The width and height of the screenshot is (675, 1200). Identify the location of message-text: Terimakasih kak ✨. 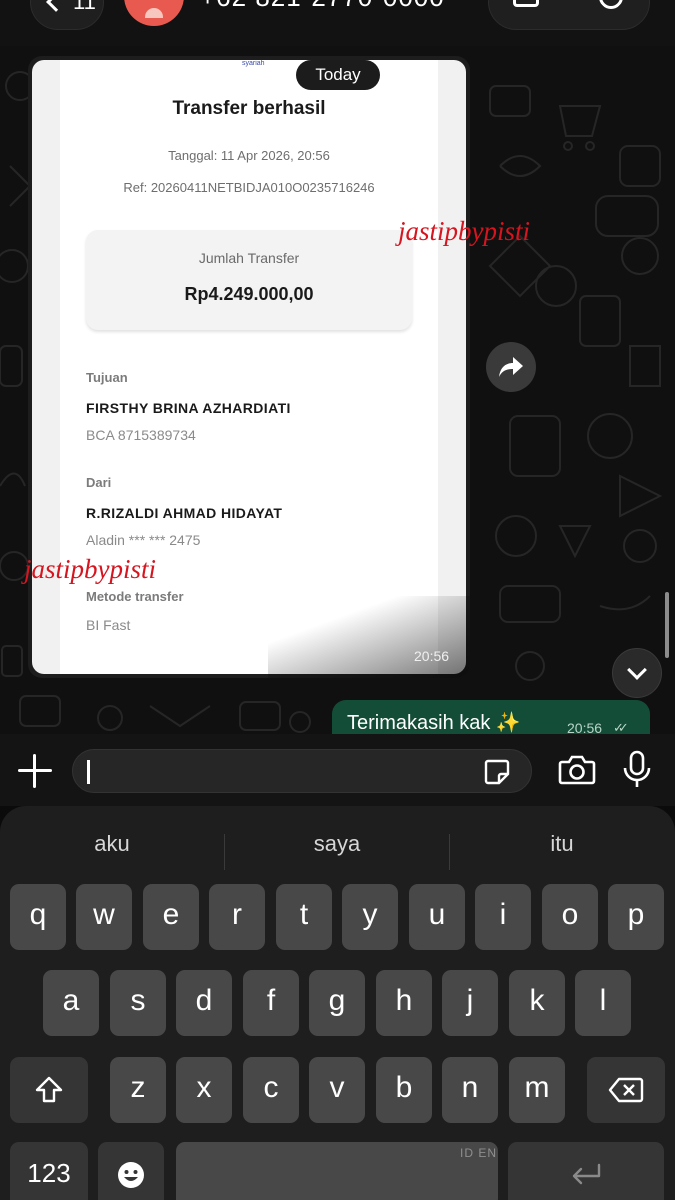
(434, 723).